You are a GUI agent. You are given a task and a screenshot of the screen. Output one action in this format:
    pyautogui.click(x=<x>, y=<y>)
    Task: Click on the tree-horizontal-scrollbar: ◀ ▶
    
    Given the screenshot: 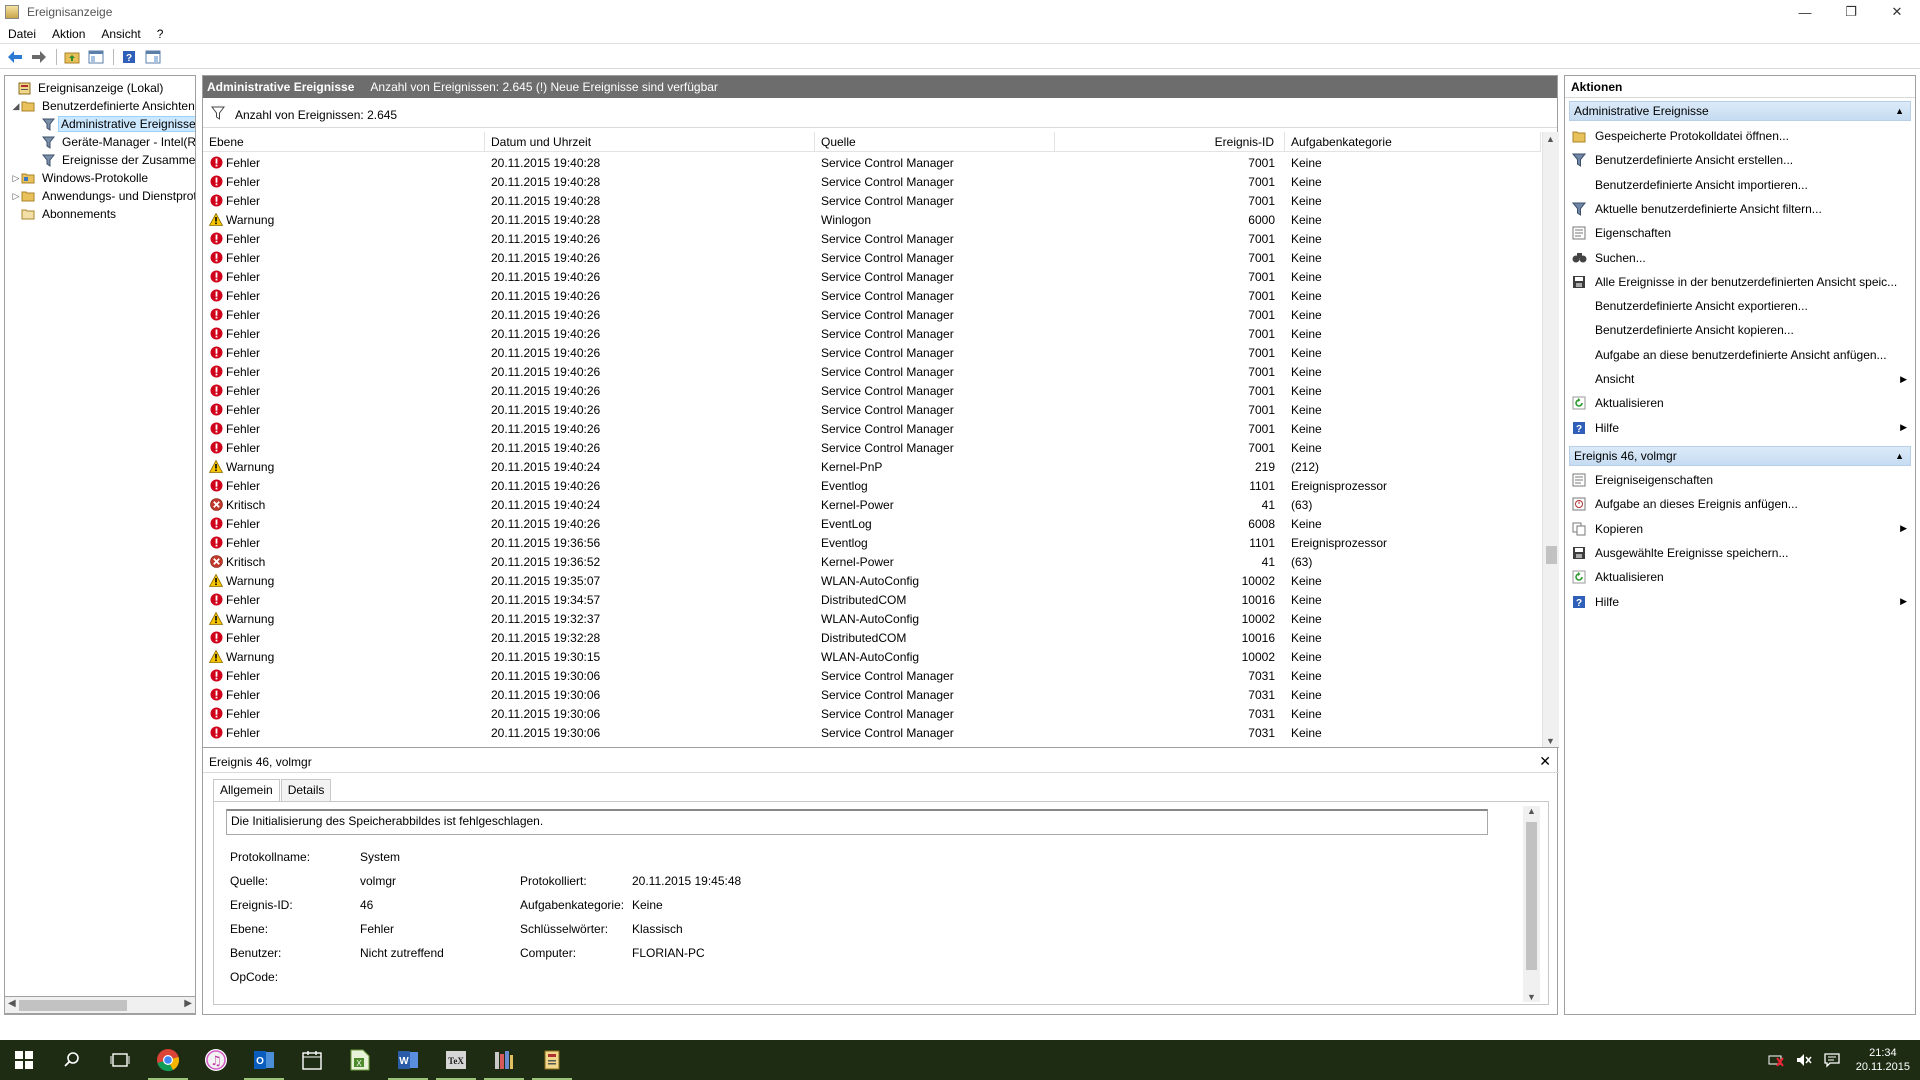 What is the action you would take?
    pyautogui.click(x=100, y=1005)
    